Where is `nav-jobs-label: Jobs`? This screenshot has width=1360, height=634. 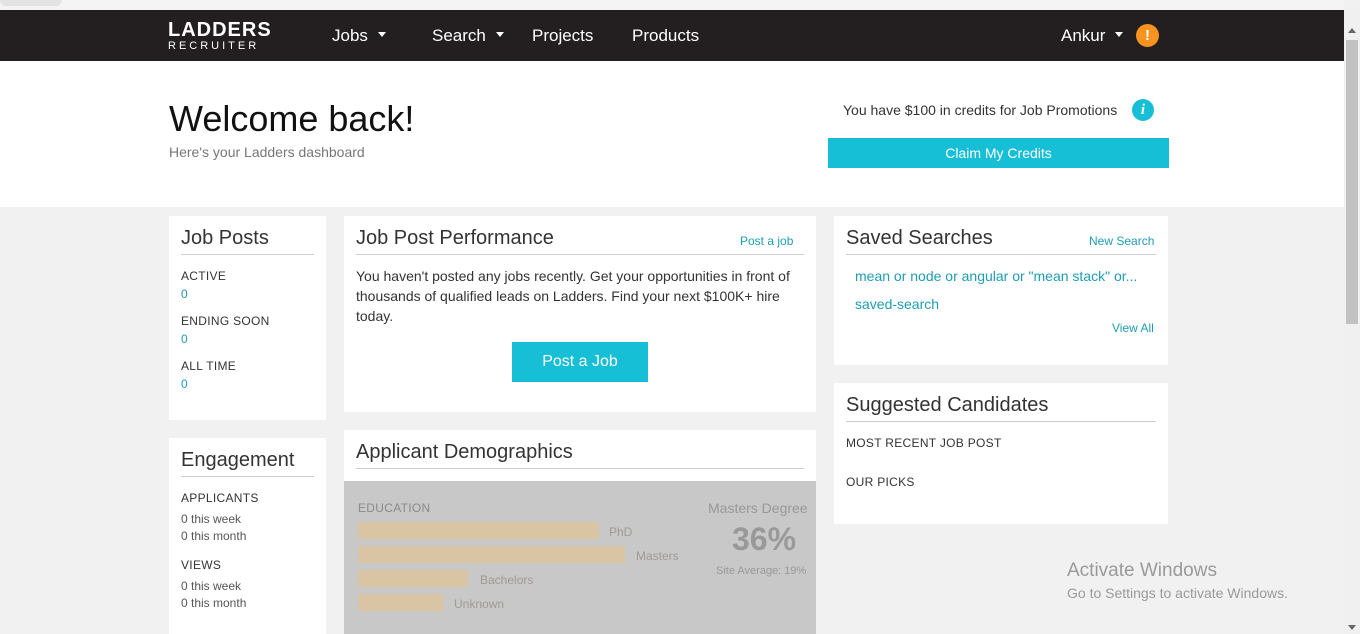
nav-jobs-label: Jobs is located at coordinates (350, 35).